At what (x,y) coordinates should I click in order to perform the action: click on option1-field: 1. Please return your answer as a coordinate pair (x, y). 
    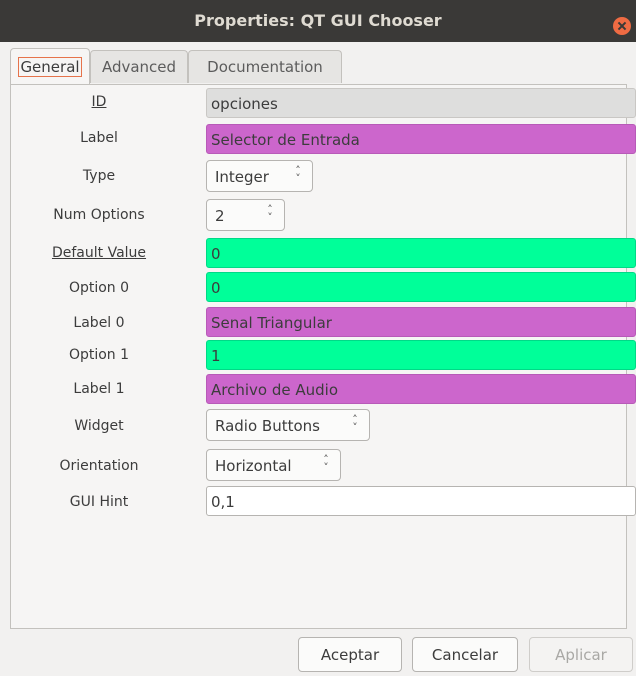
    Looking at the image, I should click on (421, 355).